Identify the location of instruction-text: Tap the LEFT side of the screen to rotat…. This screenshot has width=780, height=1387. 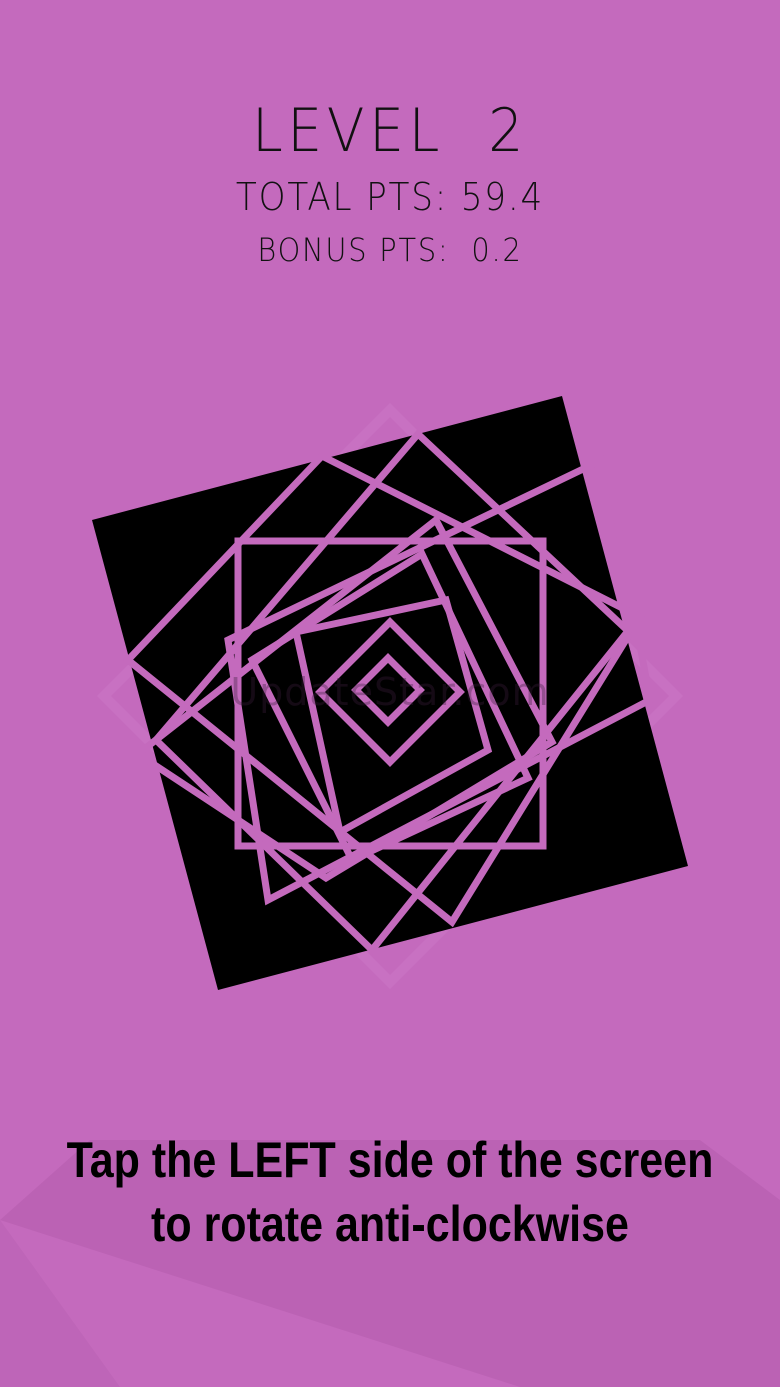
(390, 1192).